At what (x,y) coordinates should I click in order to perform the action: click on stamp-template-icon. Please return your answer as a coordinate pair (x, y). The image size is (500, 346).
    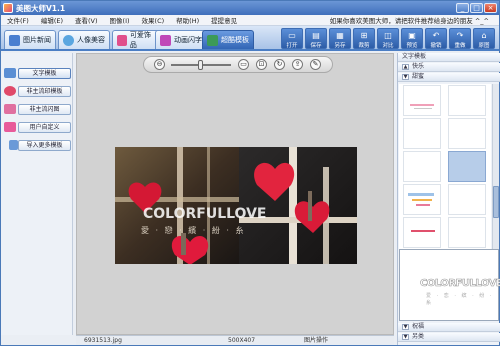
    Looking at the image, I should click on (10, 91).